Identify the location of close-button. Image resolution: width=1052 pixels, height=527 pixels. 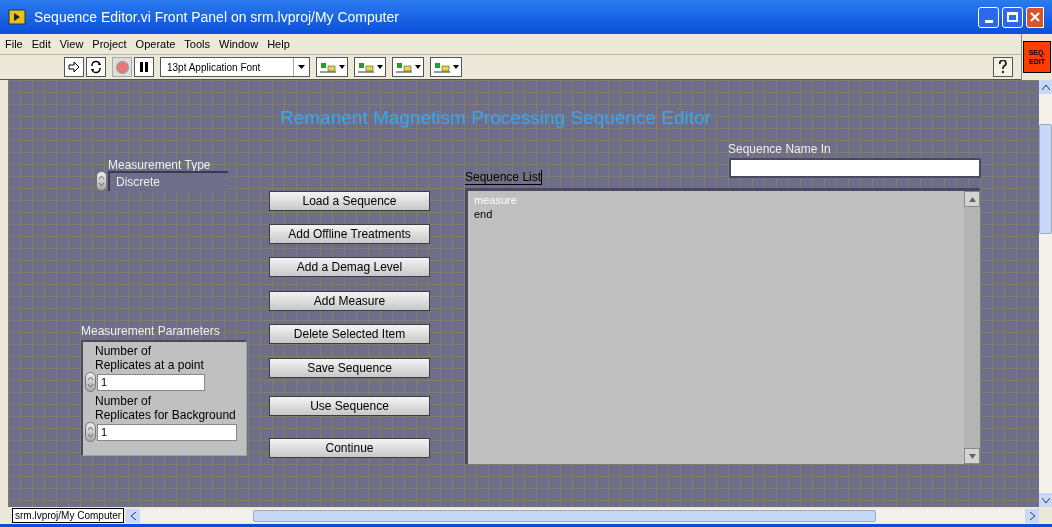
(1035, 17).